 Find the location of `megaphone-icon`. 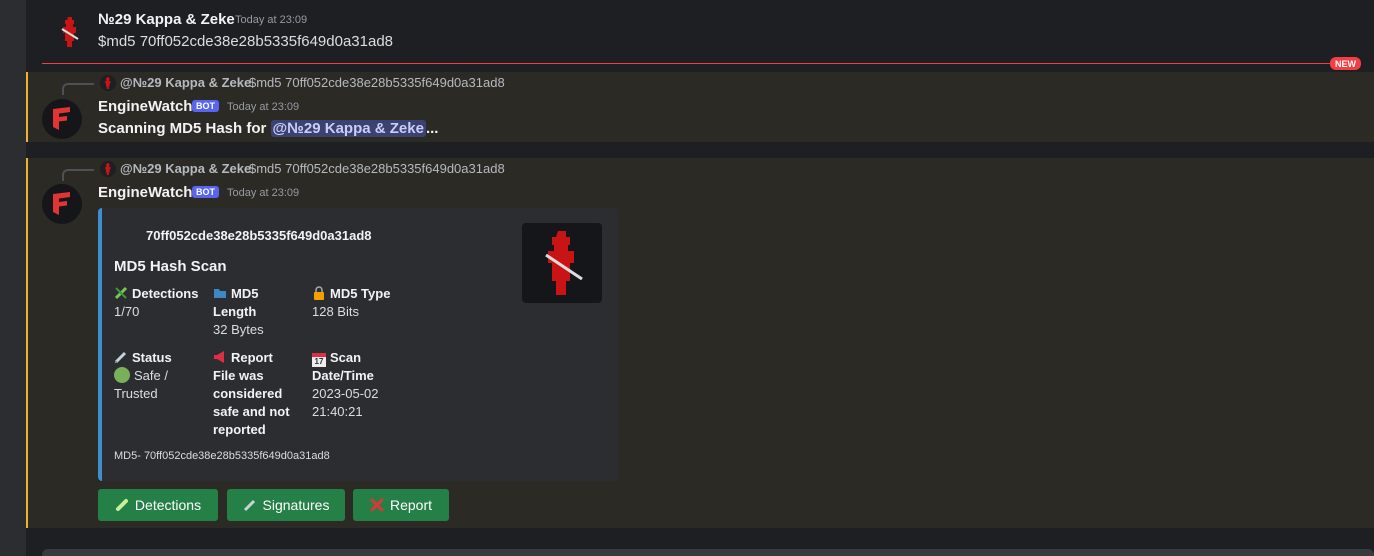

megaphone-icon is located at coordinates (220, 357).